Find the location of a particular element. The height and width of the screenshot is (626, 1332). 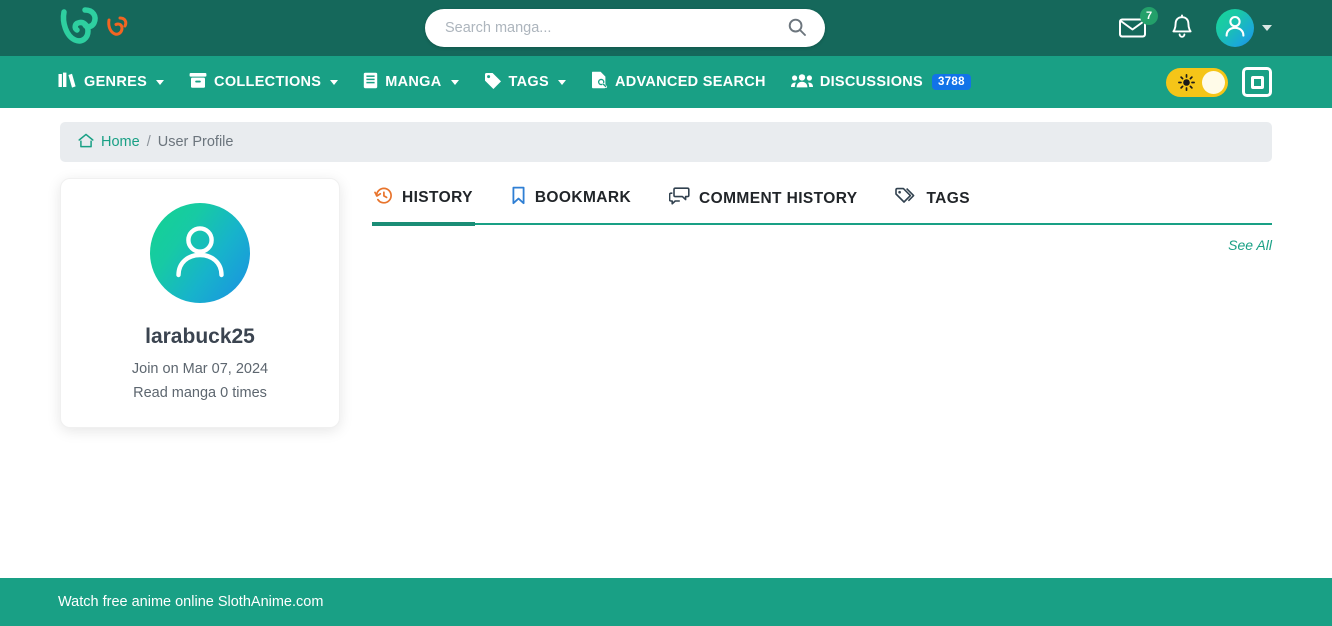

top-header-bar: 7 is located at coordinates (666, 28).